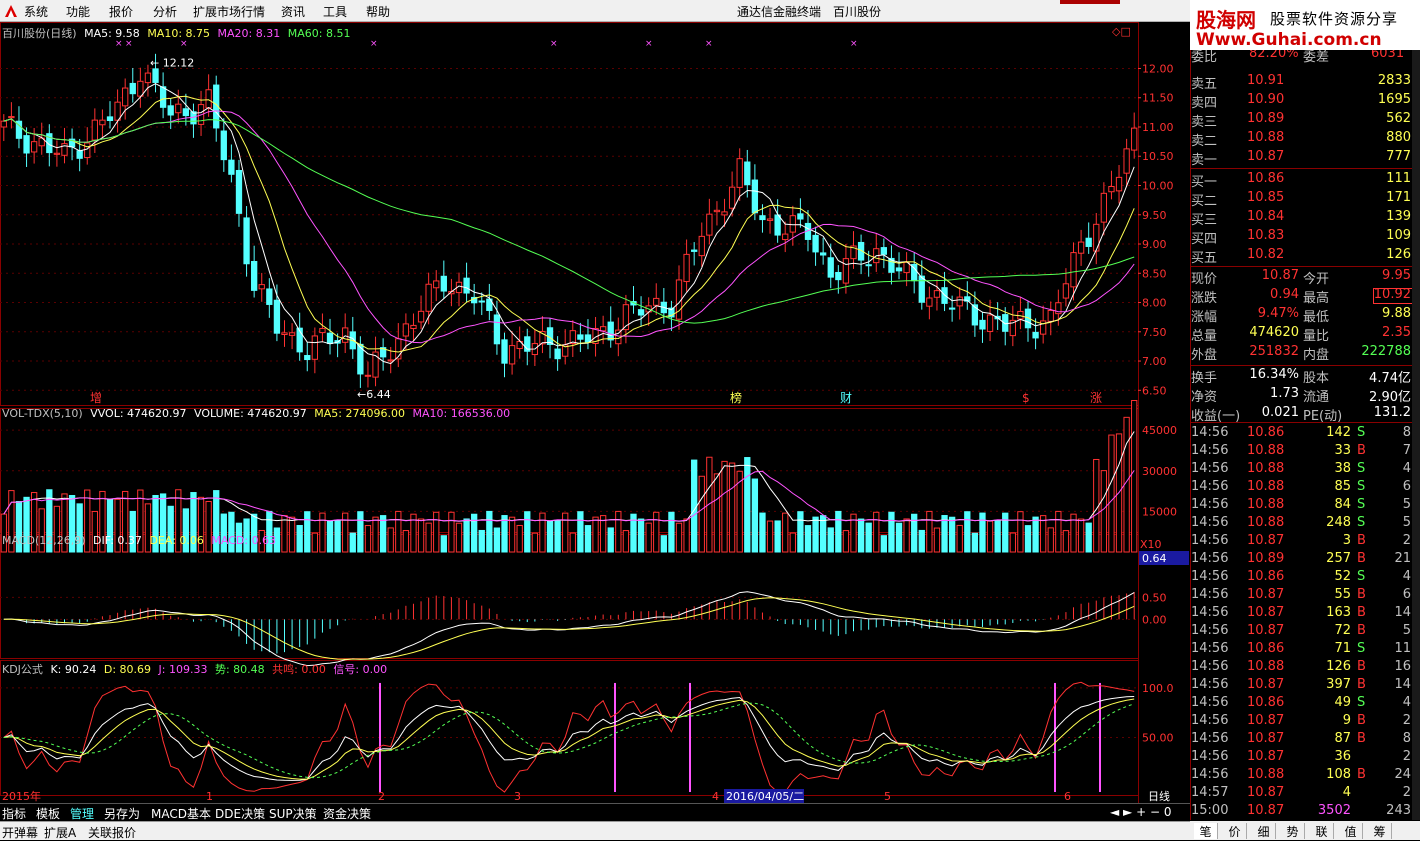 The image size is (1420, 841). I want to click on ext-a-button: 扩展A, so click(60, 832).